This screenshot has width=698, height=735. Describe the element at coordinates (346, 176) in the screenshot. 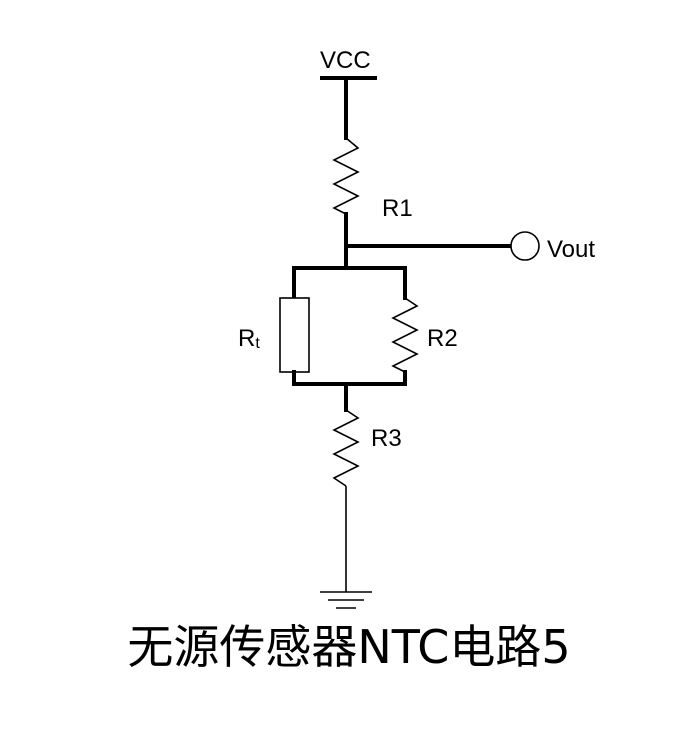

I see `resistor-r1` at that location.